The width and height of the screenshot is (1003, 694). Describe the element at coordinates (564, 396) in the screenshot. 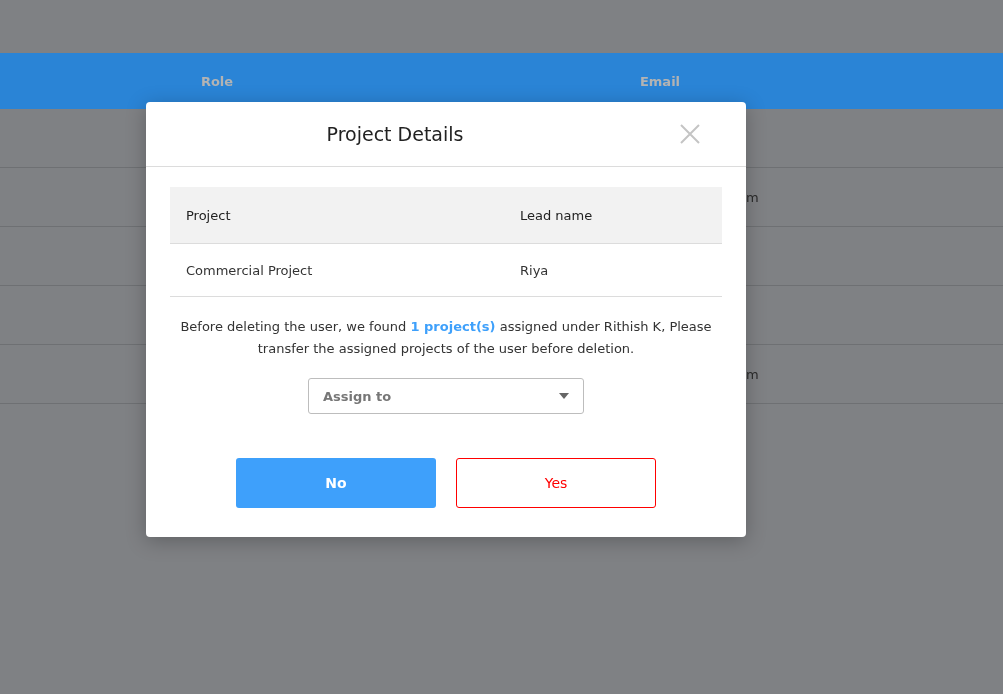

I see `caret-icon` at that location.